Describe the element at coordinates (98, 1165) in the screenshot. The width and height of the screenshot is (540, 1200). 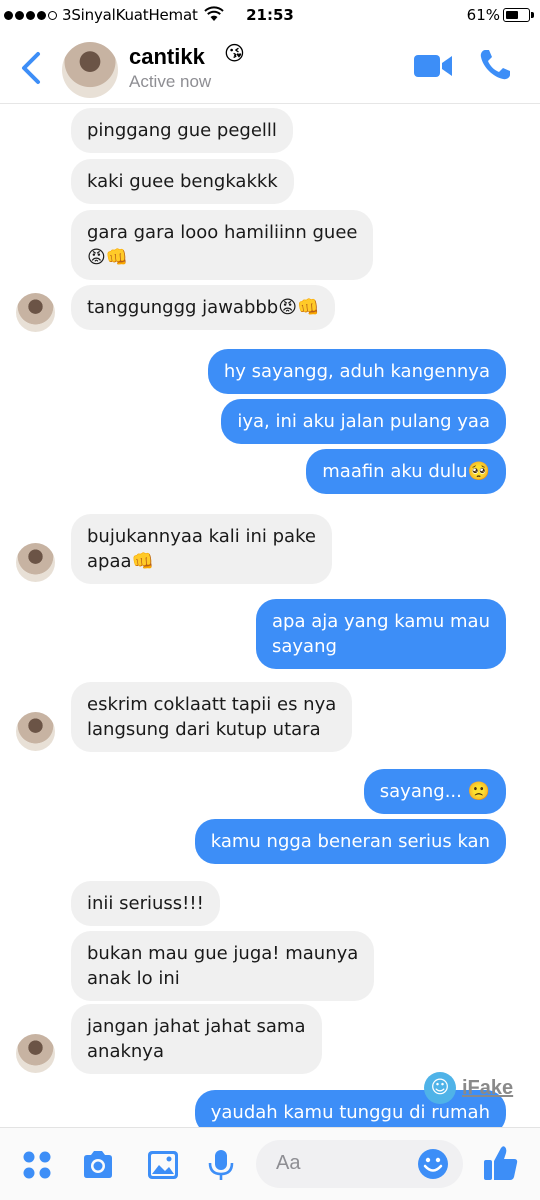
I see `camera-icon` at that location.